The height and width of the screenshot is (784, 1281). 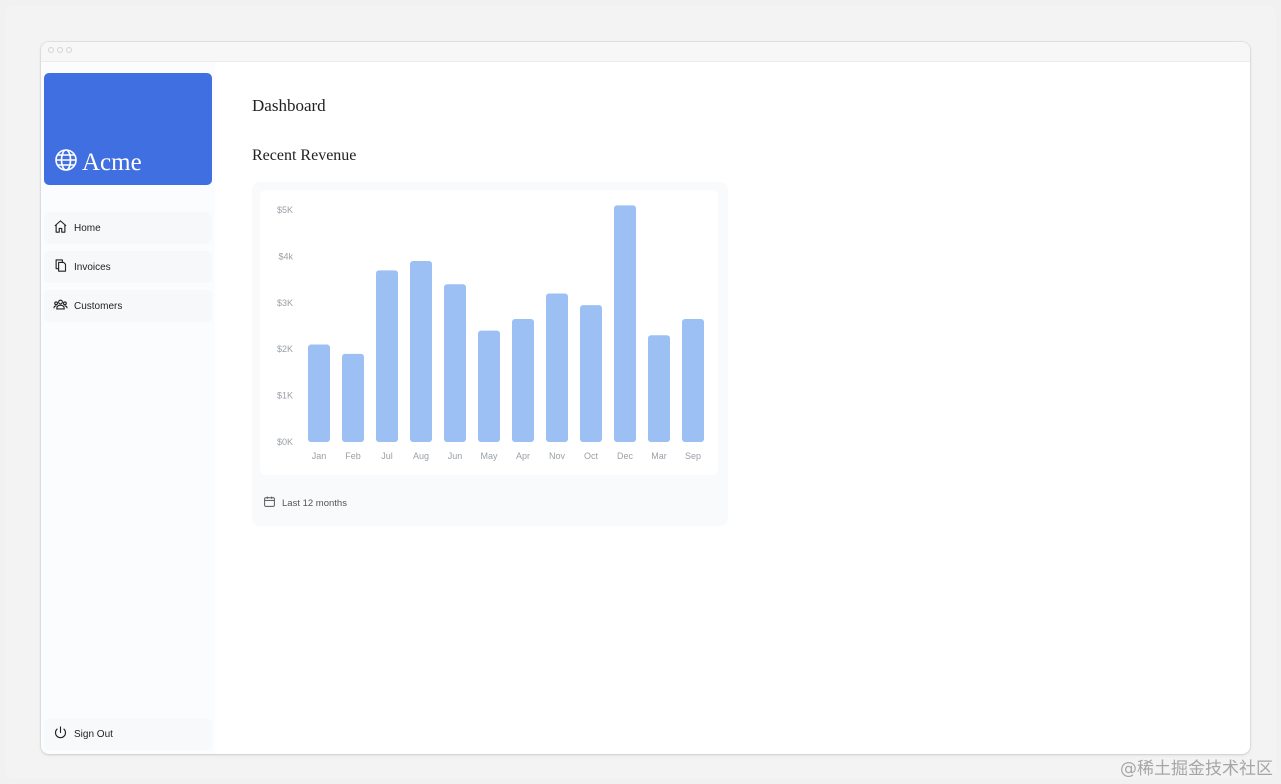 What do you see at coordinates (645, 52) in the screenshot?
I see `title-bar` at bounding box center [645, 52].